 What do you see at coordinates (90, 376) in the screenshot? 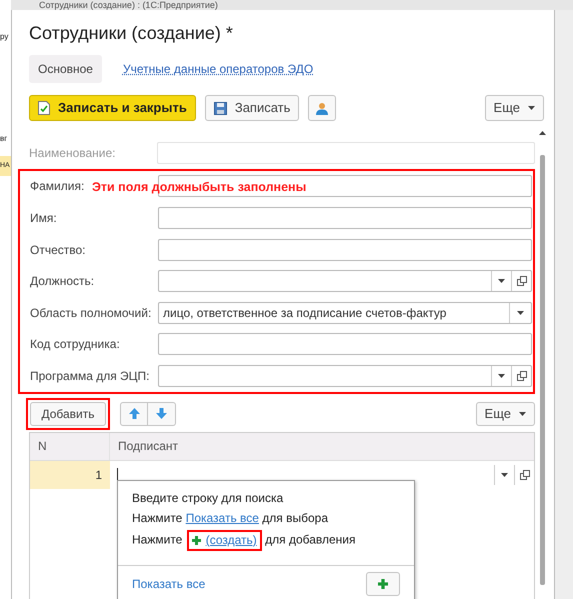
I see `field-label: Программа для ЭЦП:` at bounding box center [90, 376].